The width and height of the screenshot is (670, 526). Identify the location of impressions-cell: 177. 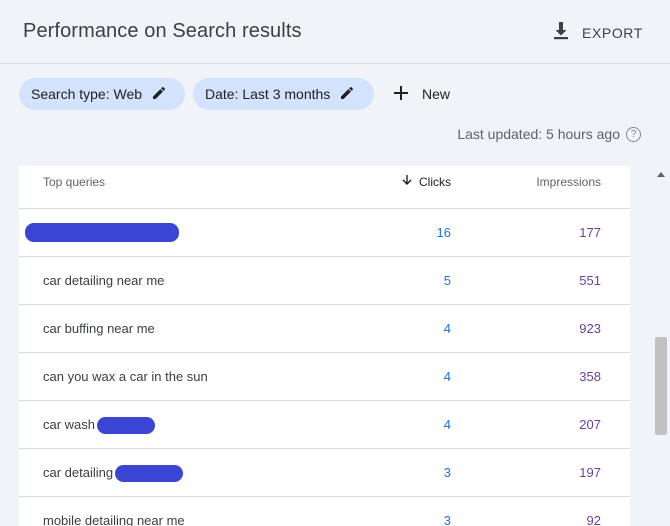
(590, 232).